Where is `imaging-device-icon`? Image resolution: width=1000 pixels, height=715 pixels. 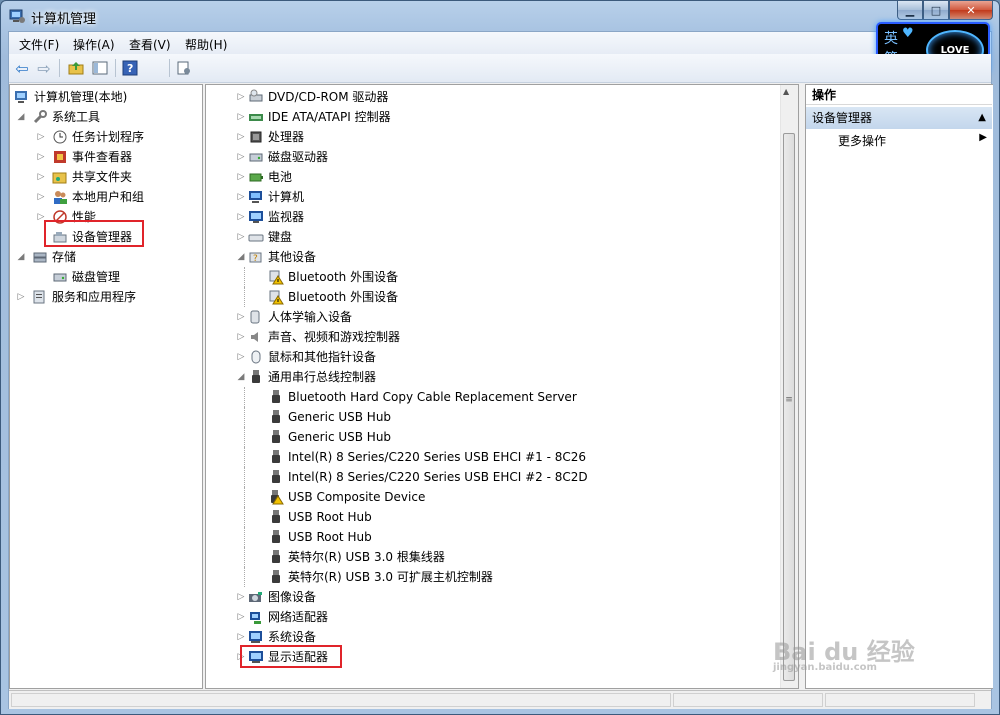
imaging-device-icon is located at coordinates (256, 597).